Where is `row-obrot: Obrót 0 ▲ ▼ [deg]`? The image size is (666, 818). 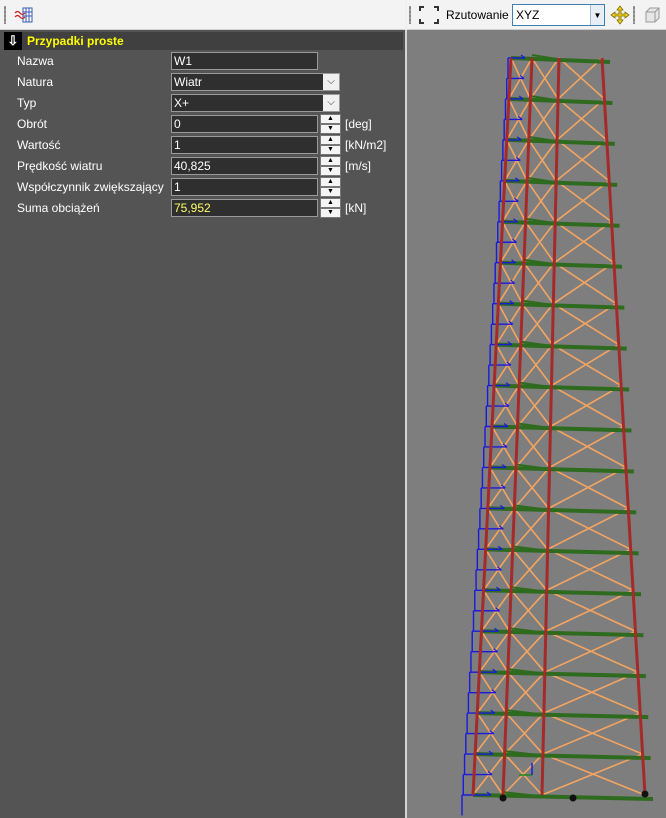 row-obrot: Obrót 0 ▲ ▼ [deg] is located at coordinates (202, 124).